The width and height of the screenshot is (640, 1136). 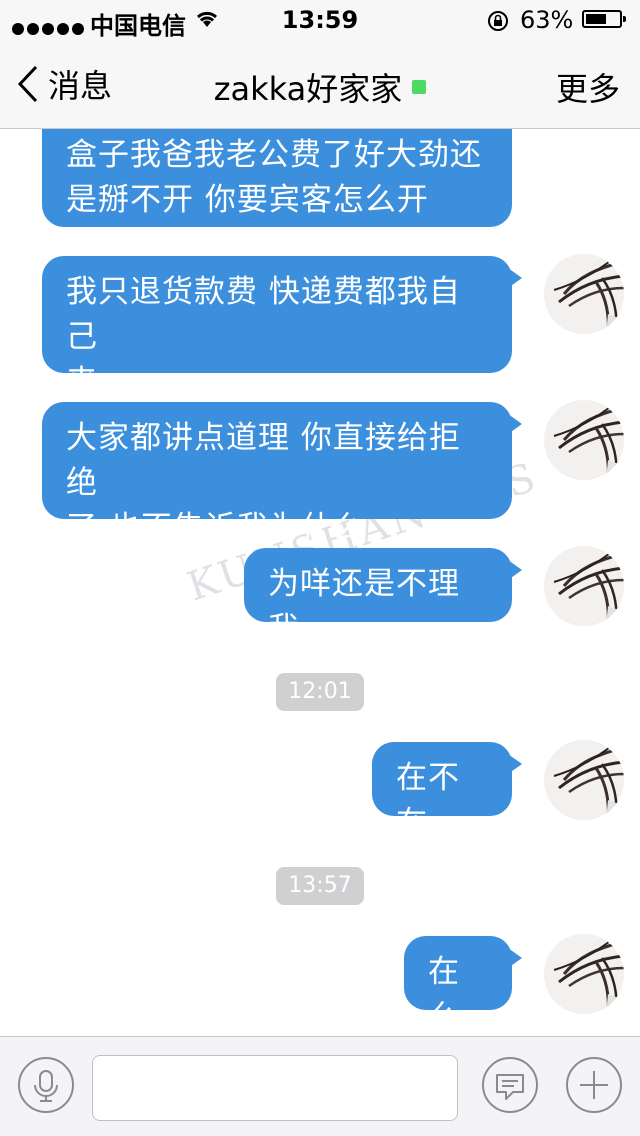 What do you see at coordinates (463, 985) in the screenshot?
I see `message-bubble: 在么` at bounding box center [463, 985].